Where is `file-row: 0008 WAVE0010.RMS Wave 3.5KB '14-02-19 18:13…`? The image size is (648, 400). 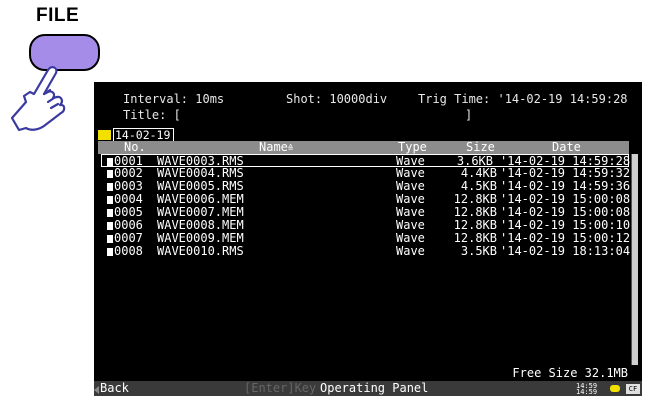
file-row: 0008 WAVE0010.RMS Wave 3.5KB '14-02-19 18:13… is located at coordinates (364, 251).